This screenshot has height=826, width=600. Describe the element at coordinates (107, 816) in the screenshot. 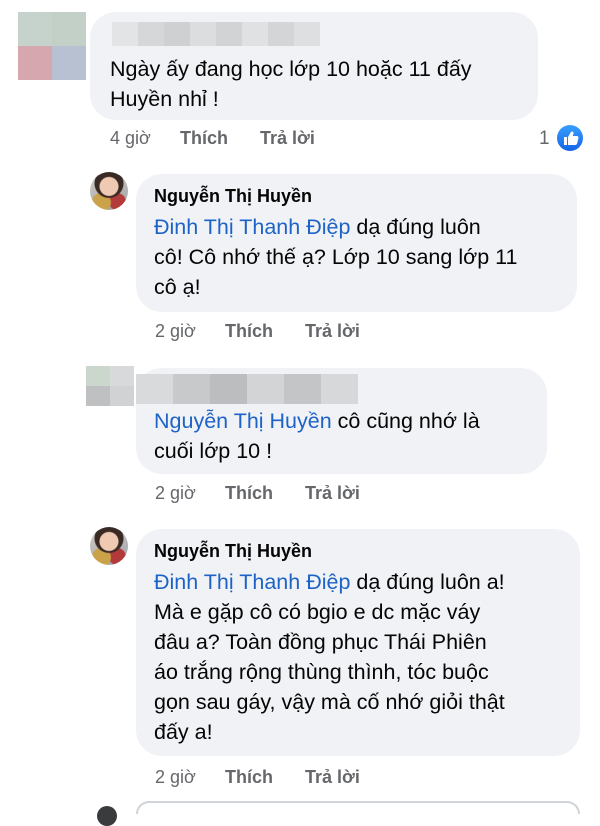

I see `composer-avatar` at that location.